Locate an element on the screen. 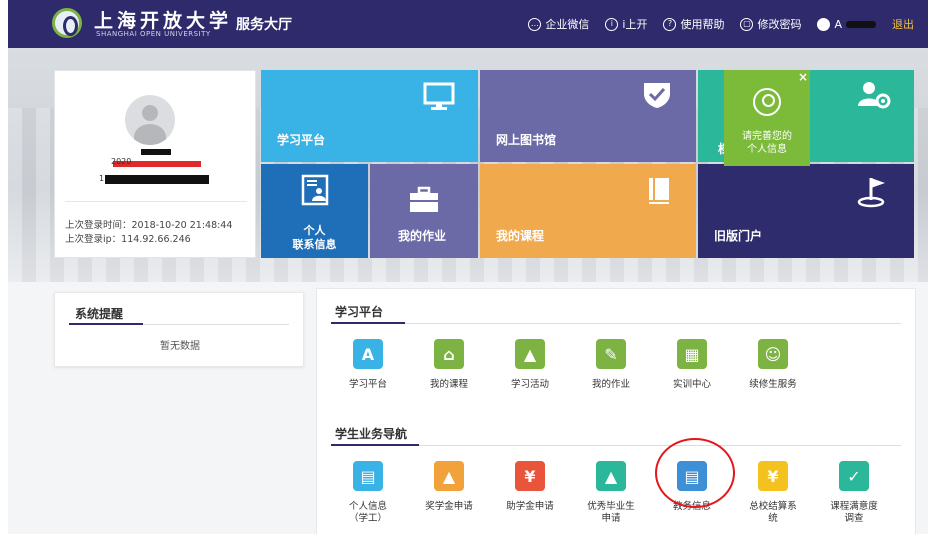 The image size is (938, 534). app-study-activity: ▲ 学习活动 is located at coordinates (530, 365).